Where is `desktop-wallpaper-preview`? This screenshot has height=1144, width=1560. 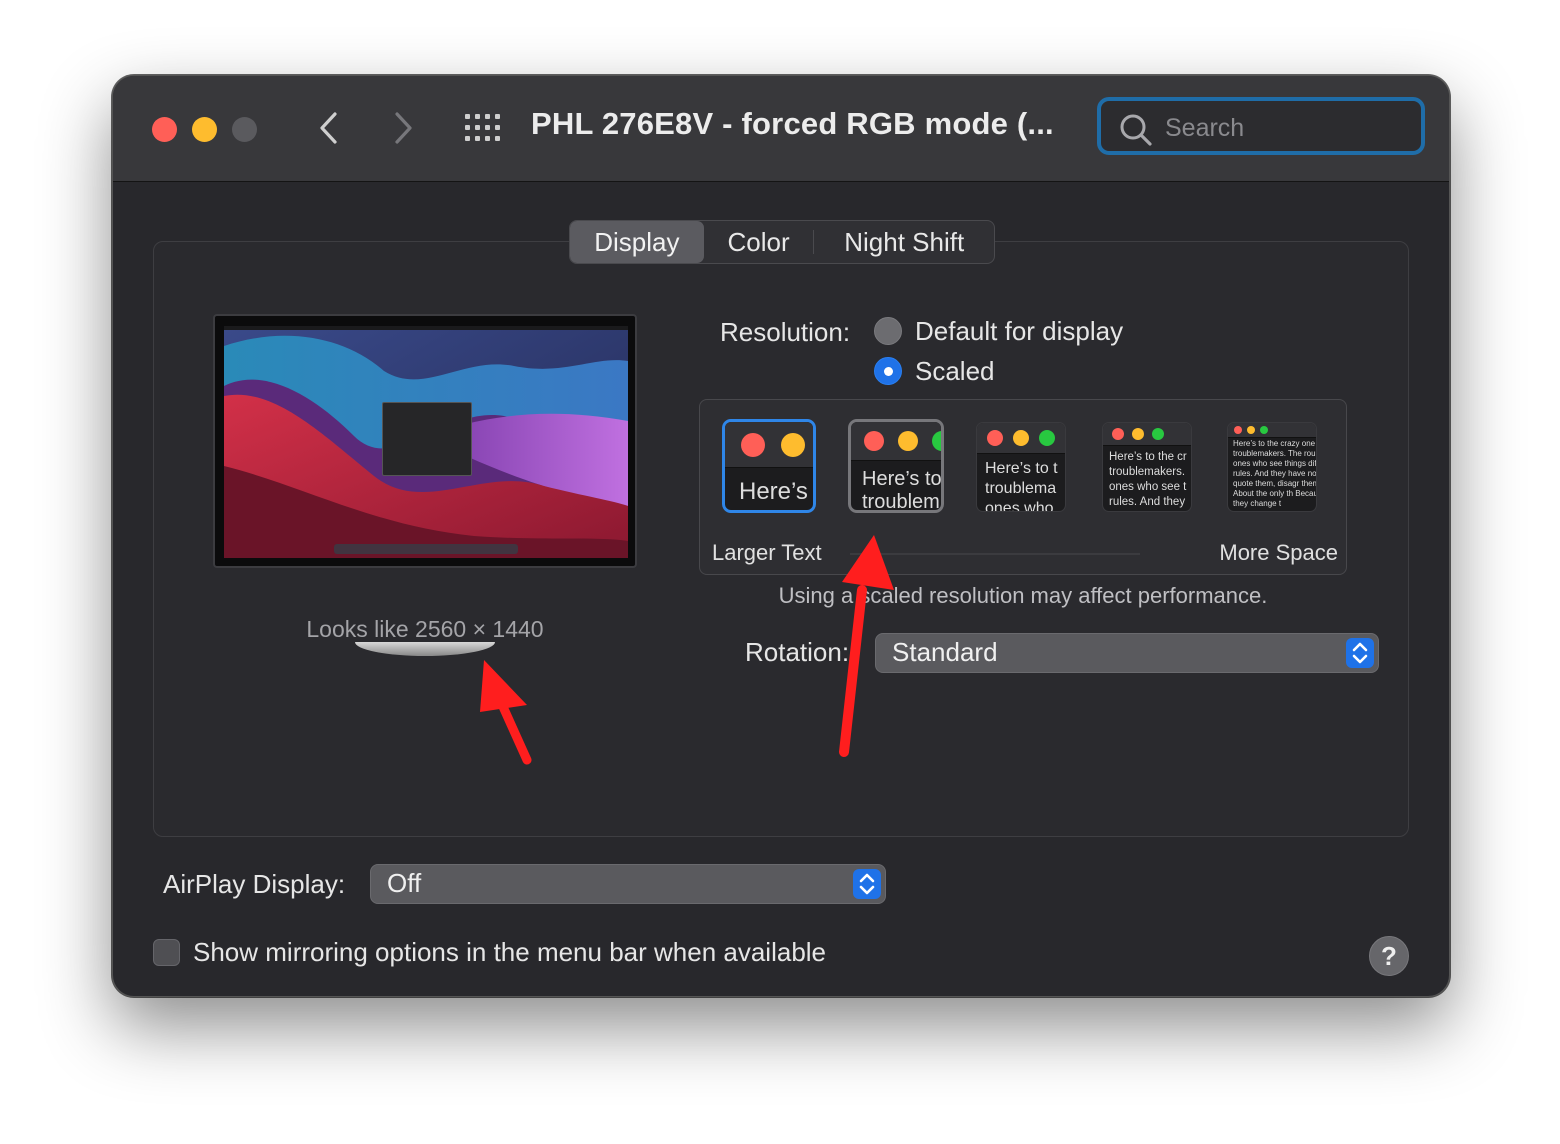 desktop-wallpaper-preview is located at coordinates (426, 442).